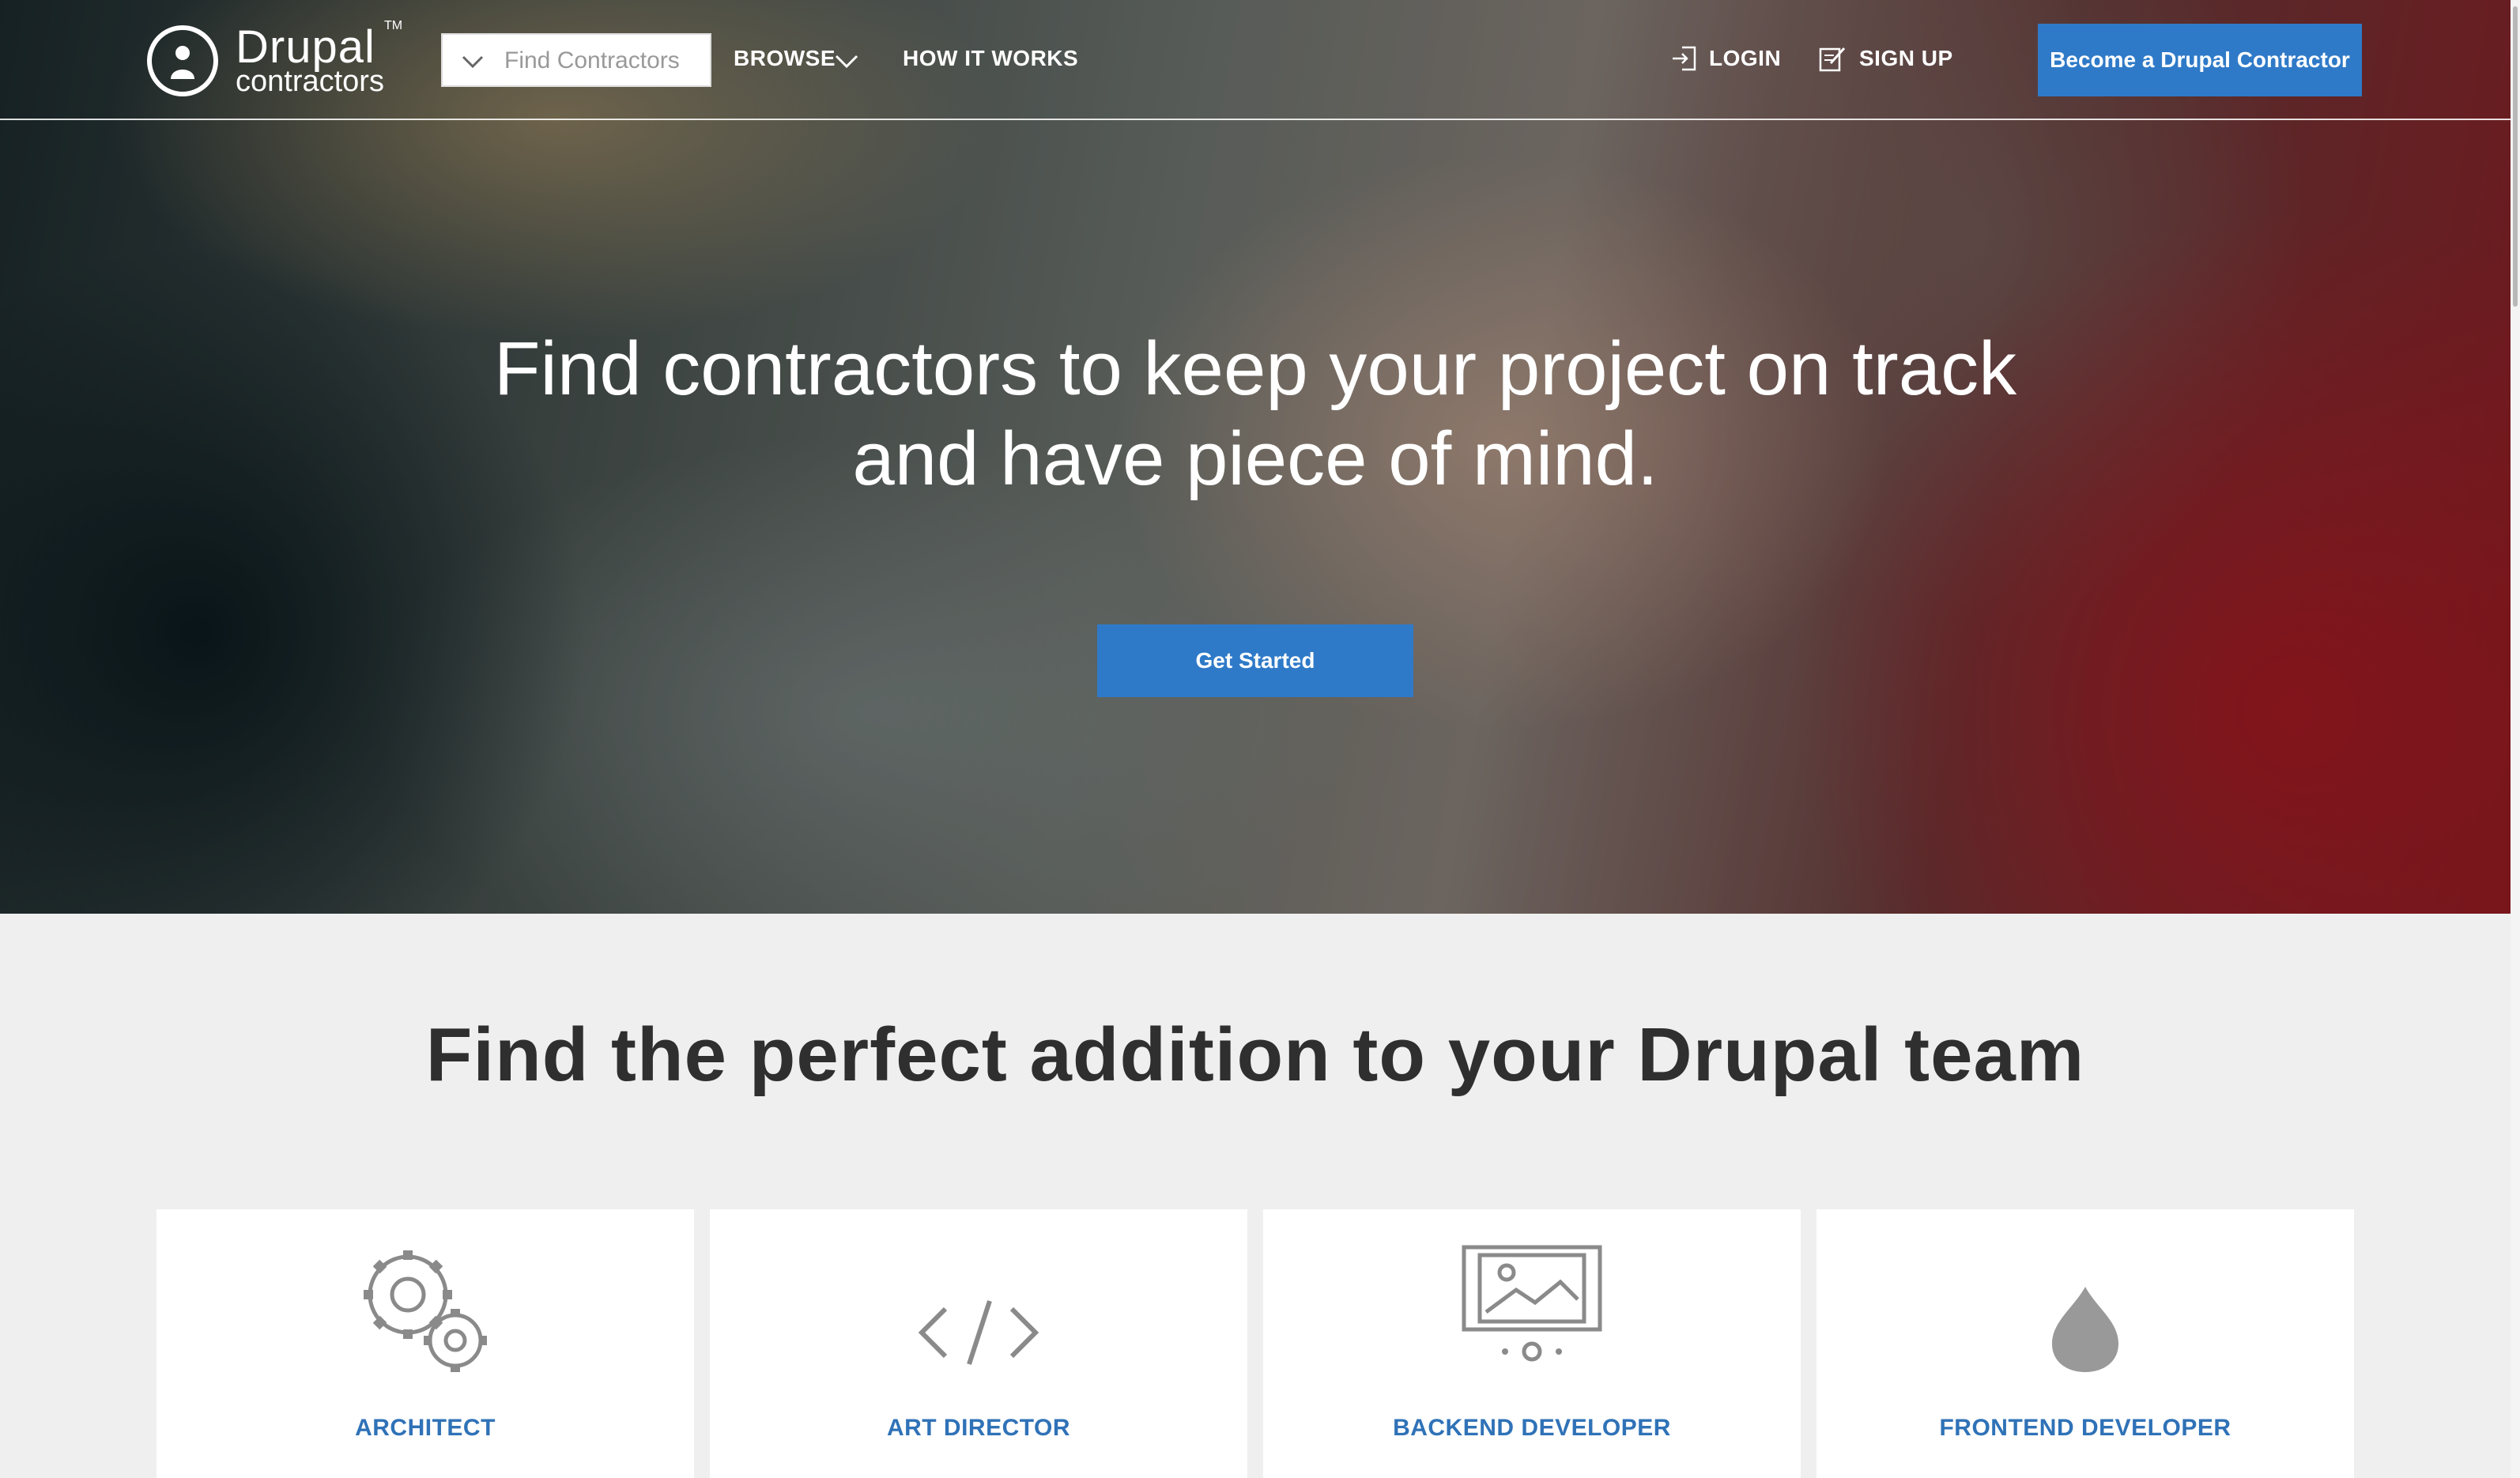 The image size is (2520, 1478). What do you see at coordinates (310, 82) in the screenshot?
I see `logo-subtitle: contractors` at bounding box center [310, 82].